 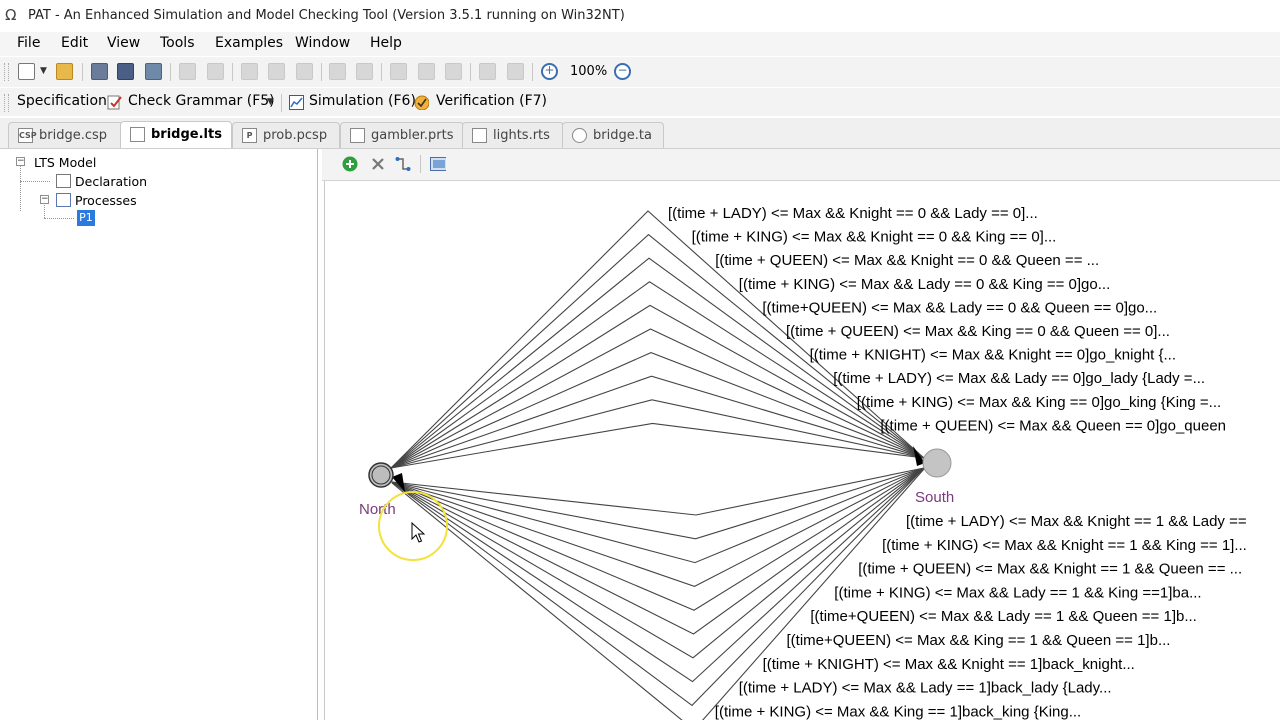 What do you see at coordinates (418, 532) in the screenshot?
I see `mouse-pointer-icon` at bounding box center [418, 532].